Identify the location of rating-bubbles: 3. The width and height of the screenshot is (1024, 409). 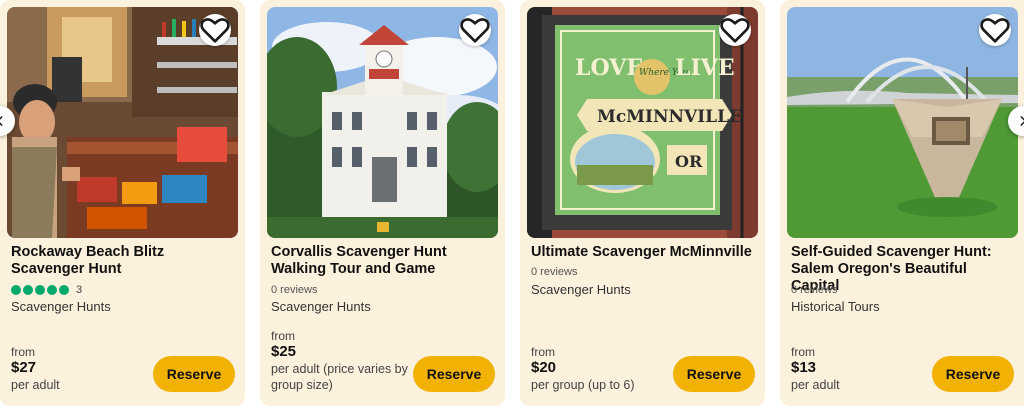
(46, 290).